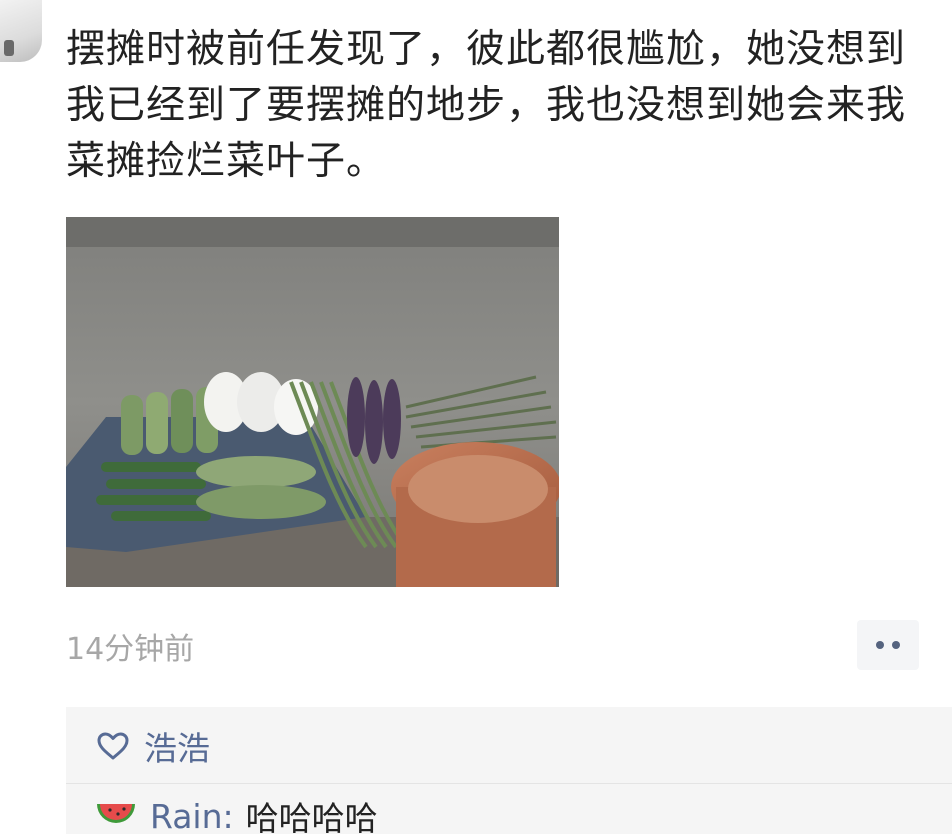 The height and width of the screenshot is (834, 952). Describe the element at coordinates (236, 812) in the screenshot. I see `comment-item: Rain: 哈哈哈哈` at that location.